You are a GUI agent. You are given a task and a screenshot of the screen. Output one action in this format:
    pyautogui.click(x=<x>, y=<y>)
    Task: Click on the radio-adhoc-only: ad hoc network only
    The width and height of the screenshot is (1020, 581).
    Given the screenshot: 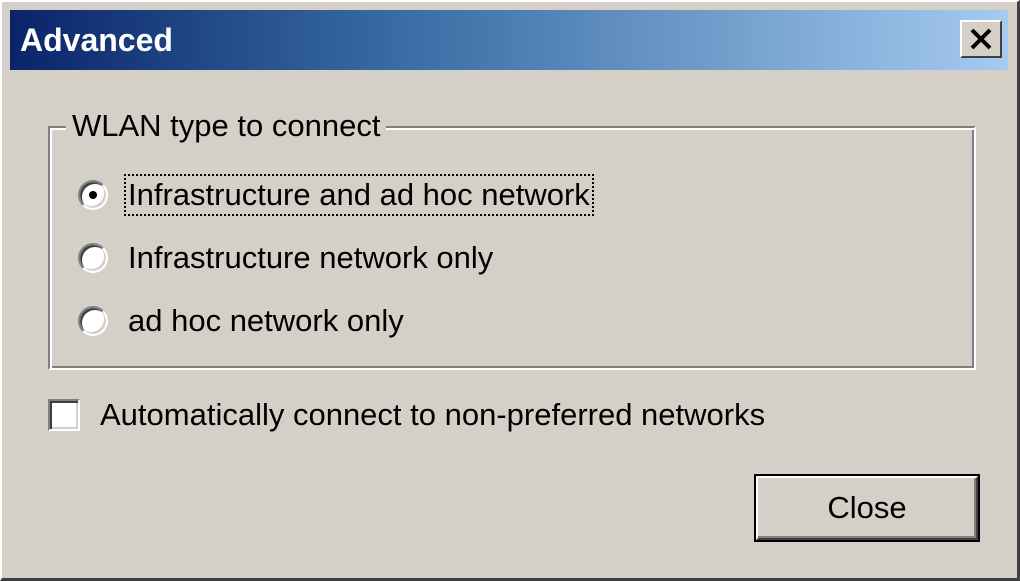 What is the action you would take?
    pyautogui.click(x=242, y=321)
    